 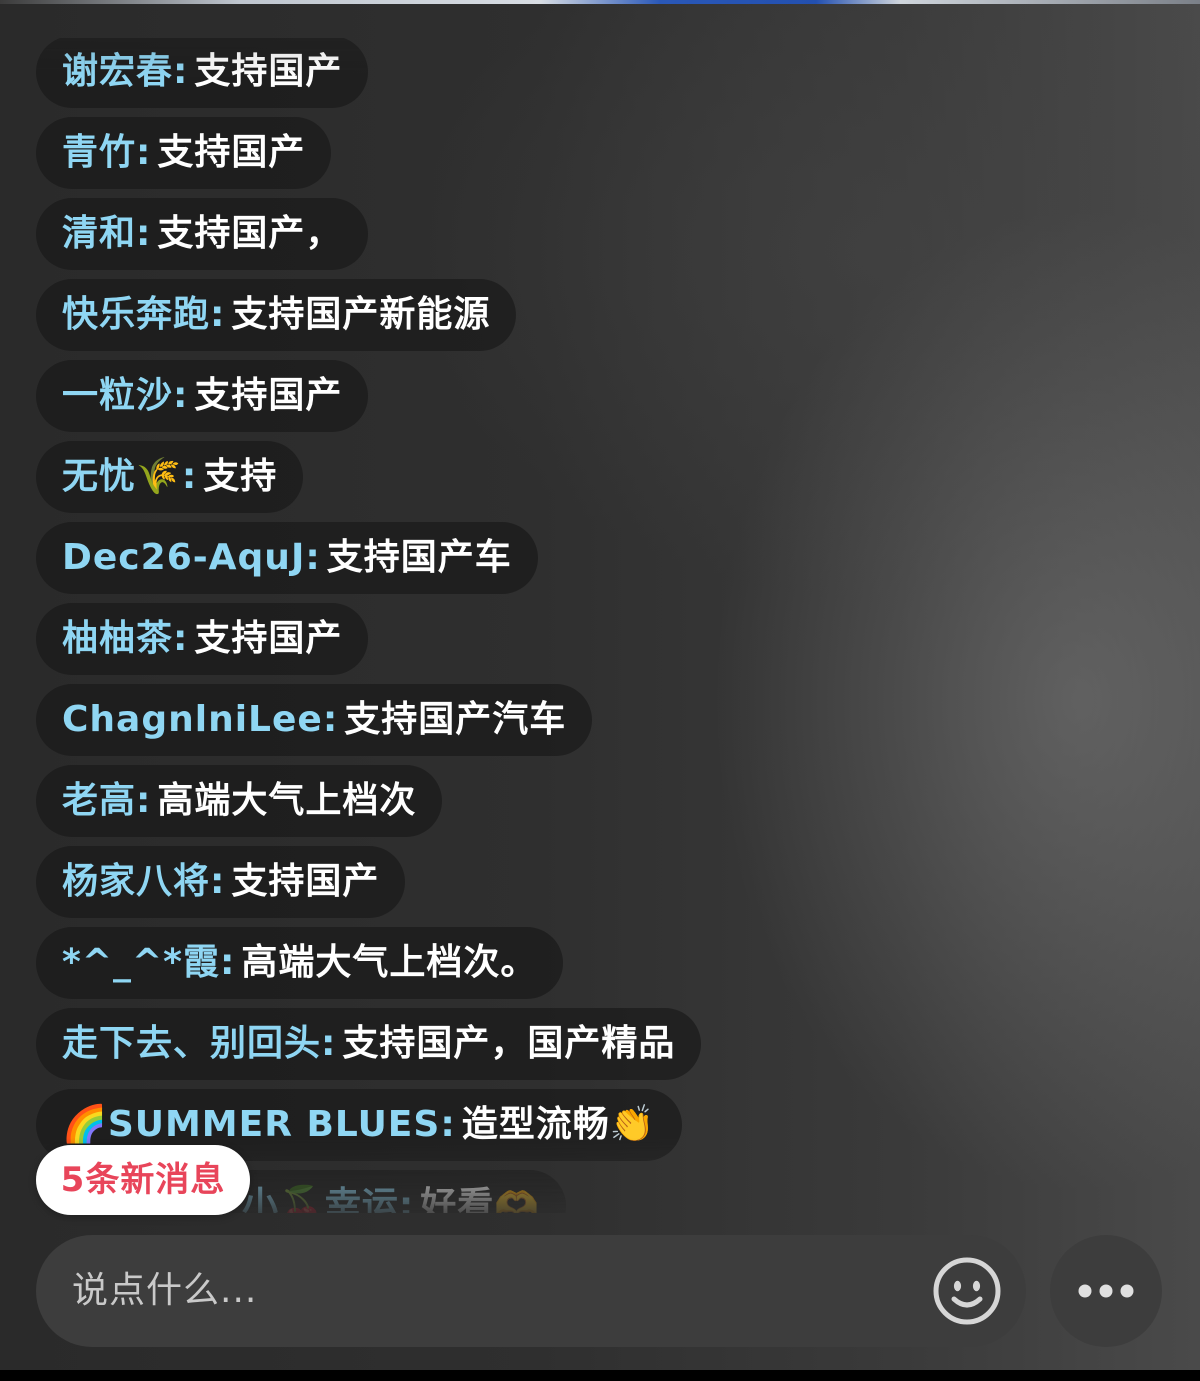 I want to click on chat-message: *^_^*霞: 高端大气上档次。, so click(x=300, y=963).